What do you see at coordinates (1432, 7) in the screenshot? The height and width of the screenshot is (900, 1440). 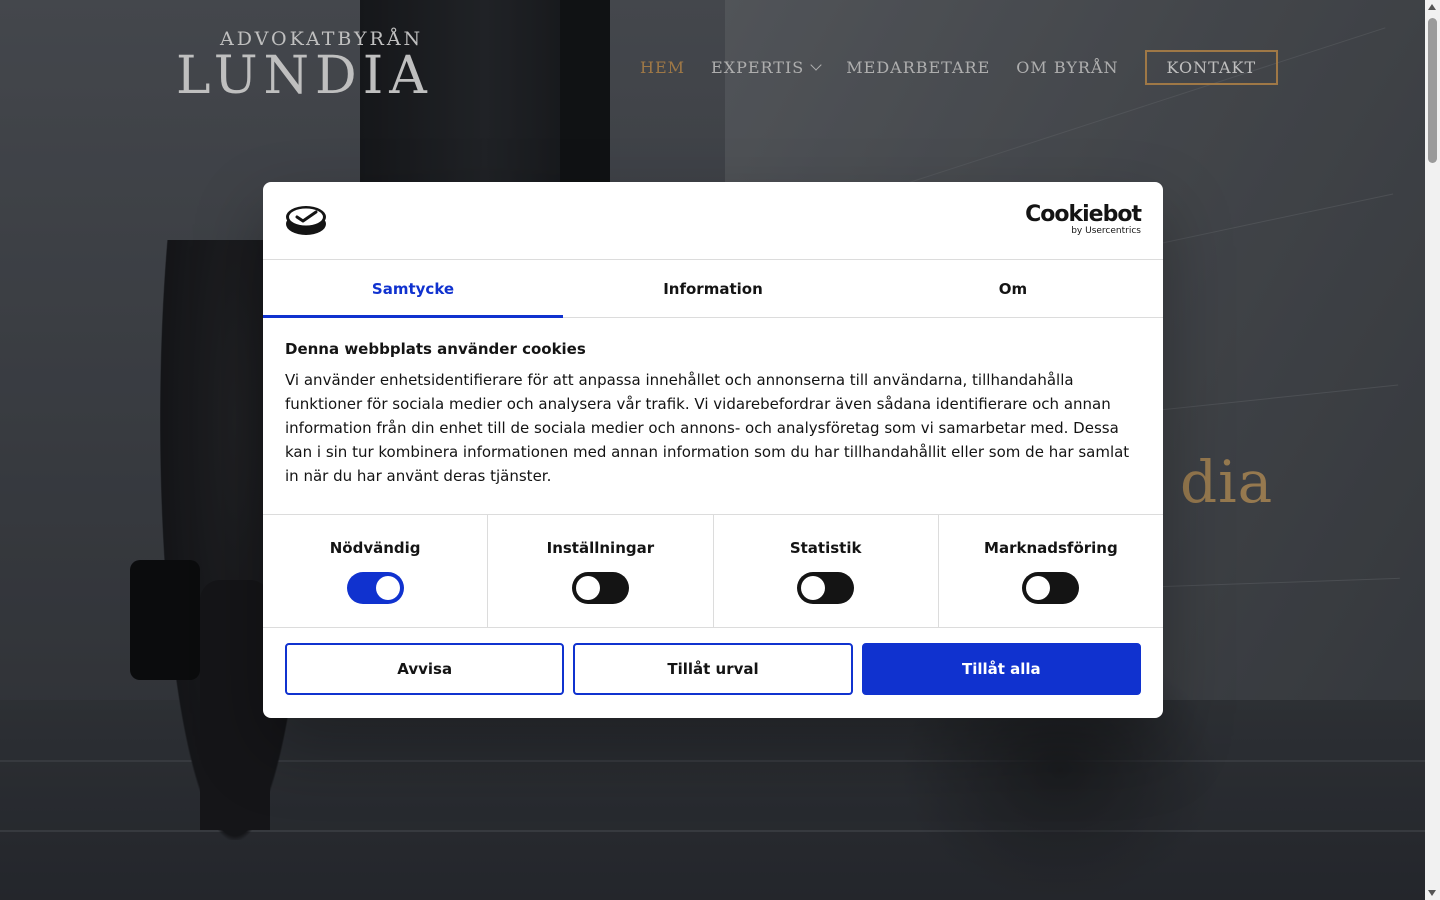 I see `scroll-up-icon` at bounding box center [1432, 7].